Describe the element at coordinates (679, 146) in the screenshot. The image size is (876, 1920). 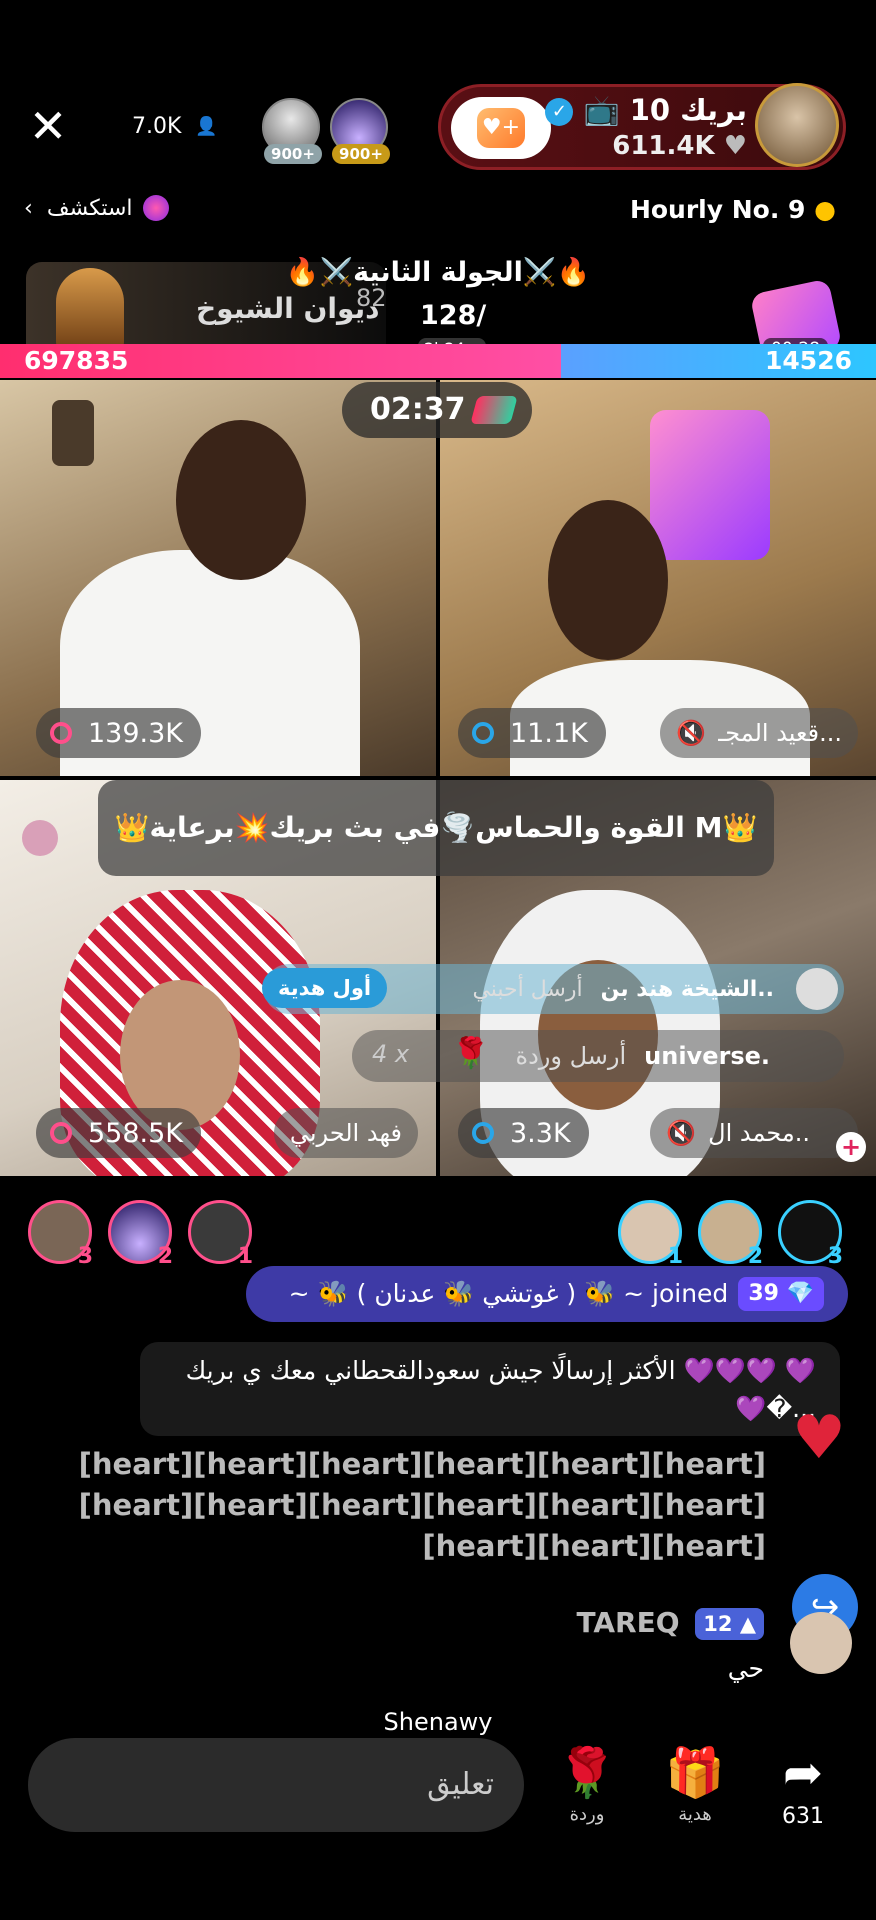
I see `host-likes: 611.4K ♥` at that location.